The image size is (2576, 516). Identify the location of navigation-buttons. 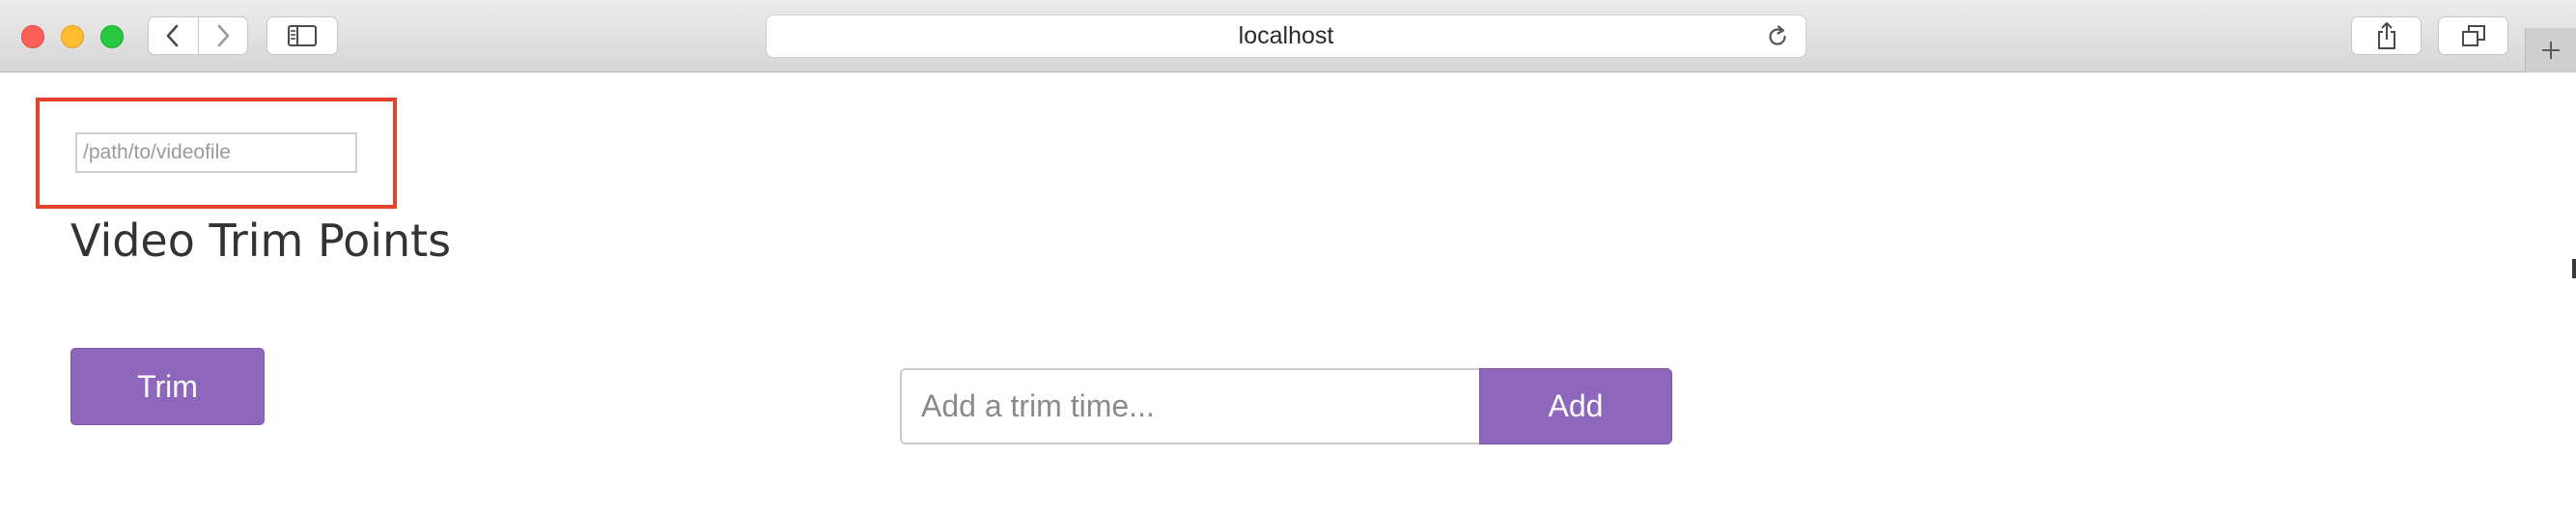
(198, 36).